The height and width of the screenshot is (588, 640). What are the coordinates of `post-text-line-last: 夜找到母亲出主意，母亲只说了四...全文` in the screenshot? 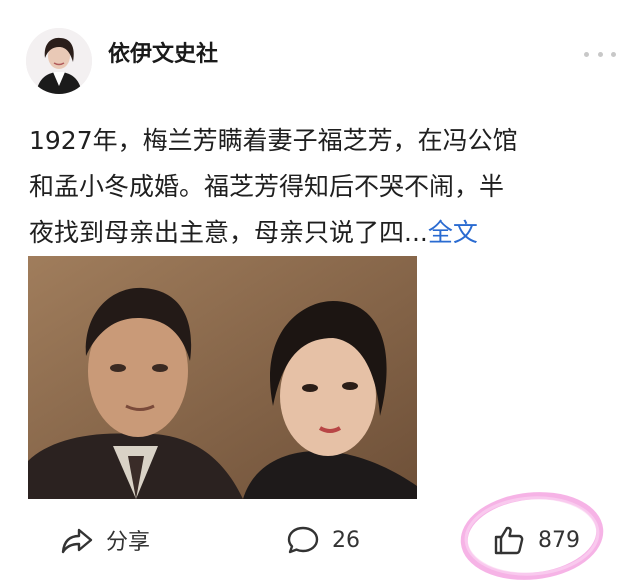 It's located at (322, 233).